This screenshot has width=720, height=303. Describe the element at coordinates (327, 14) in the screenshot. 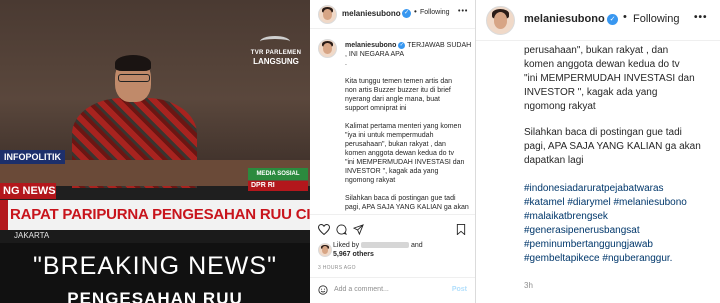

I see `avatar` at that location.